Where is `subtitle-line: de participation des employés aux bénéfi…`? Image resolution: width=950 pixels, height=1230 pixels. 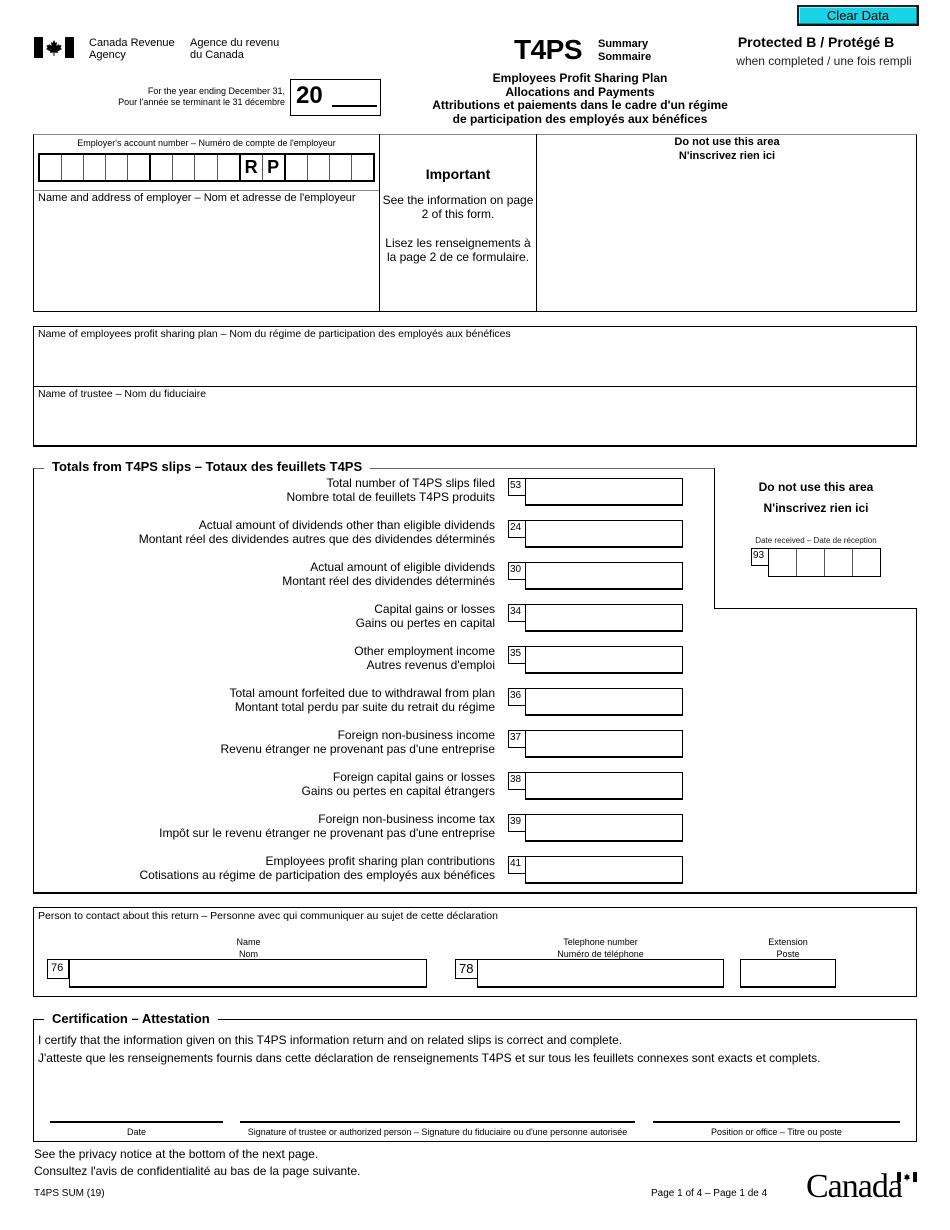
subtitle-line: de participation des employés aux bénéfi… is located at coordinates (580, 118).